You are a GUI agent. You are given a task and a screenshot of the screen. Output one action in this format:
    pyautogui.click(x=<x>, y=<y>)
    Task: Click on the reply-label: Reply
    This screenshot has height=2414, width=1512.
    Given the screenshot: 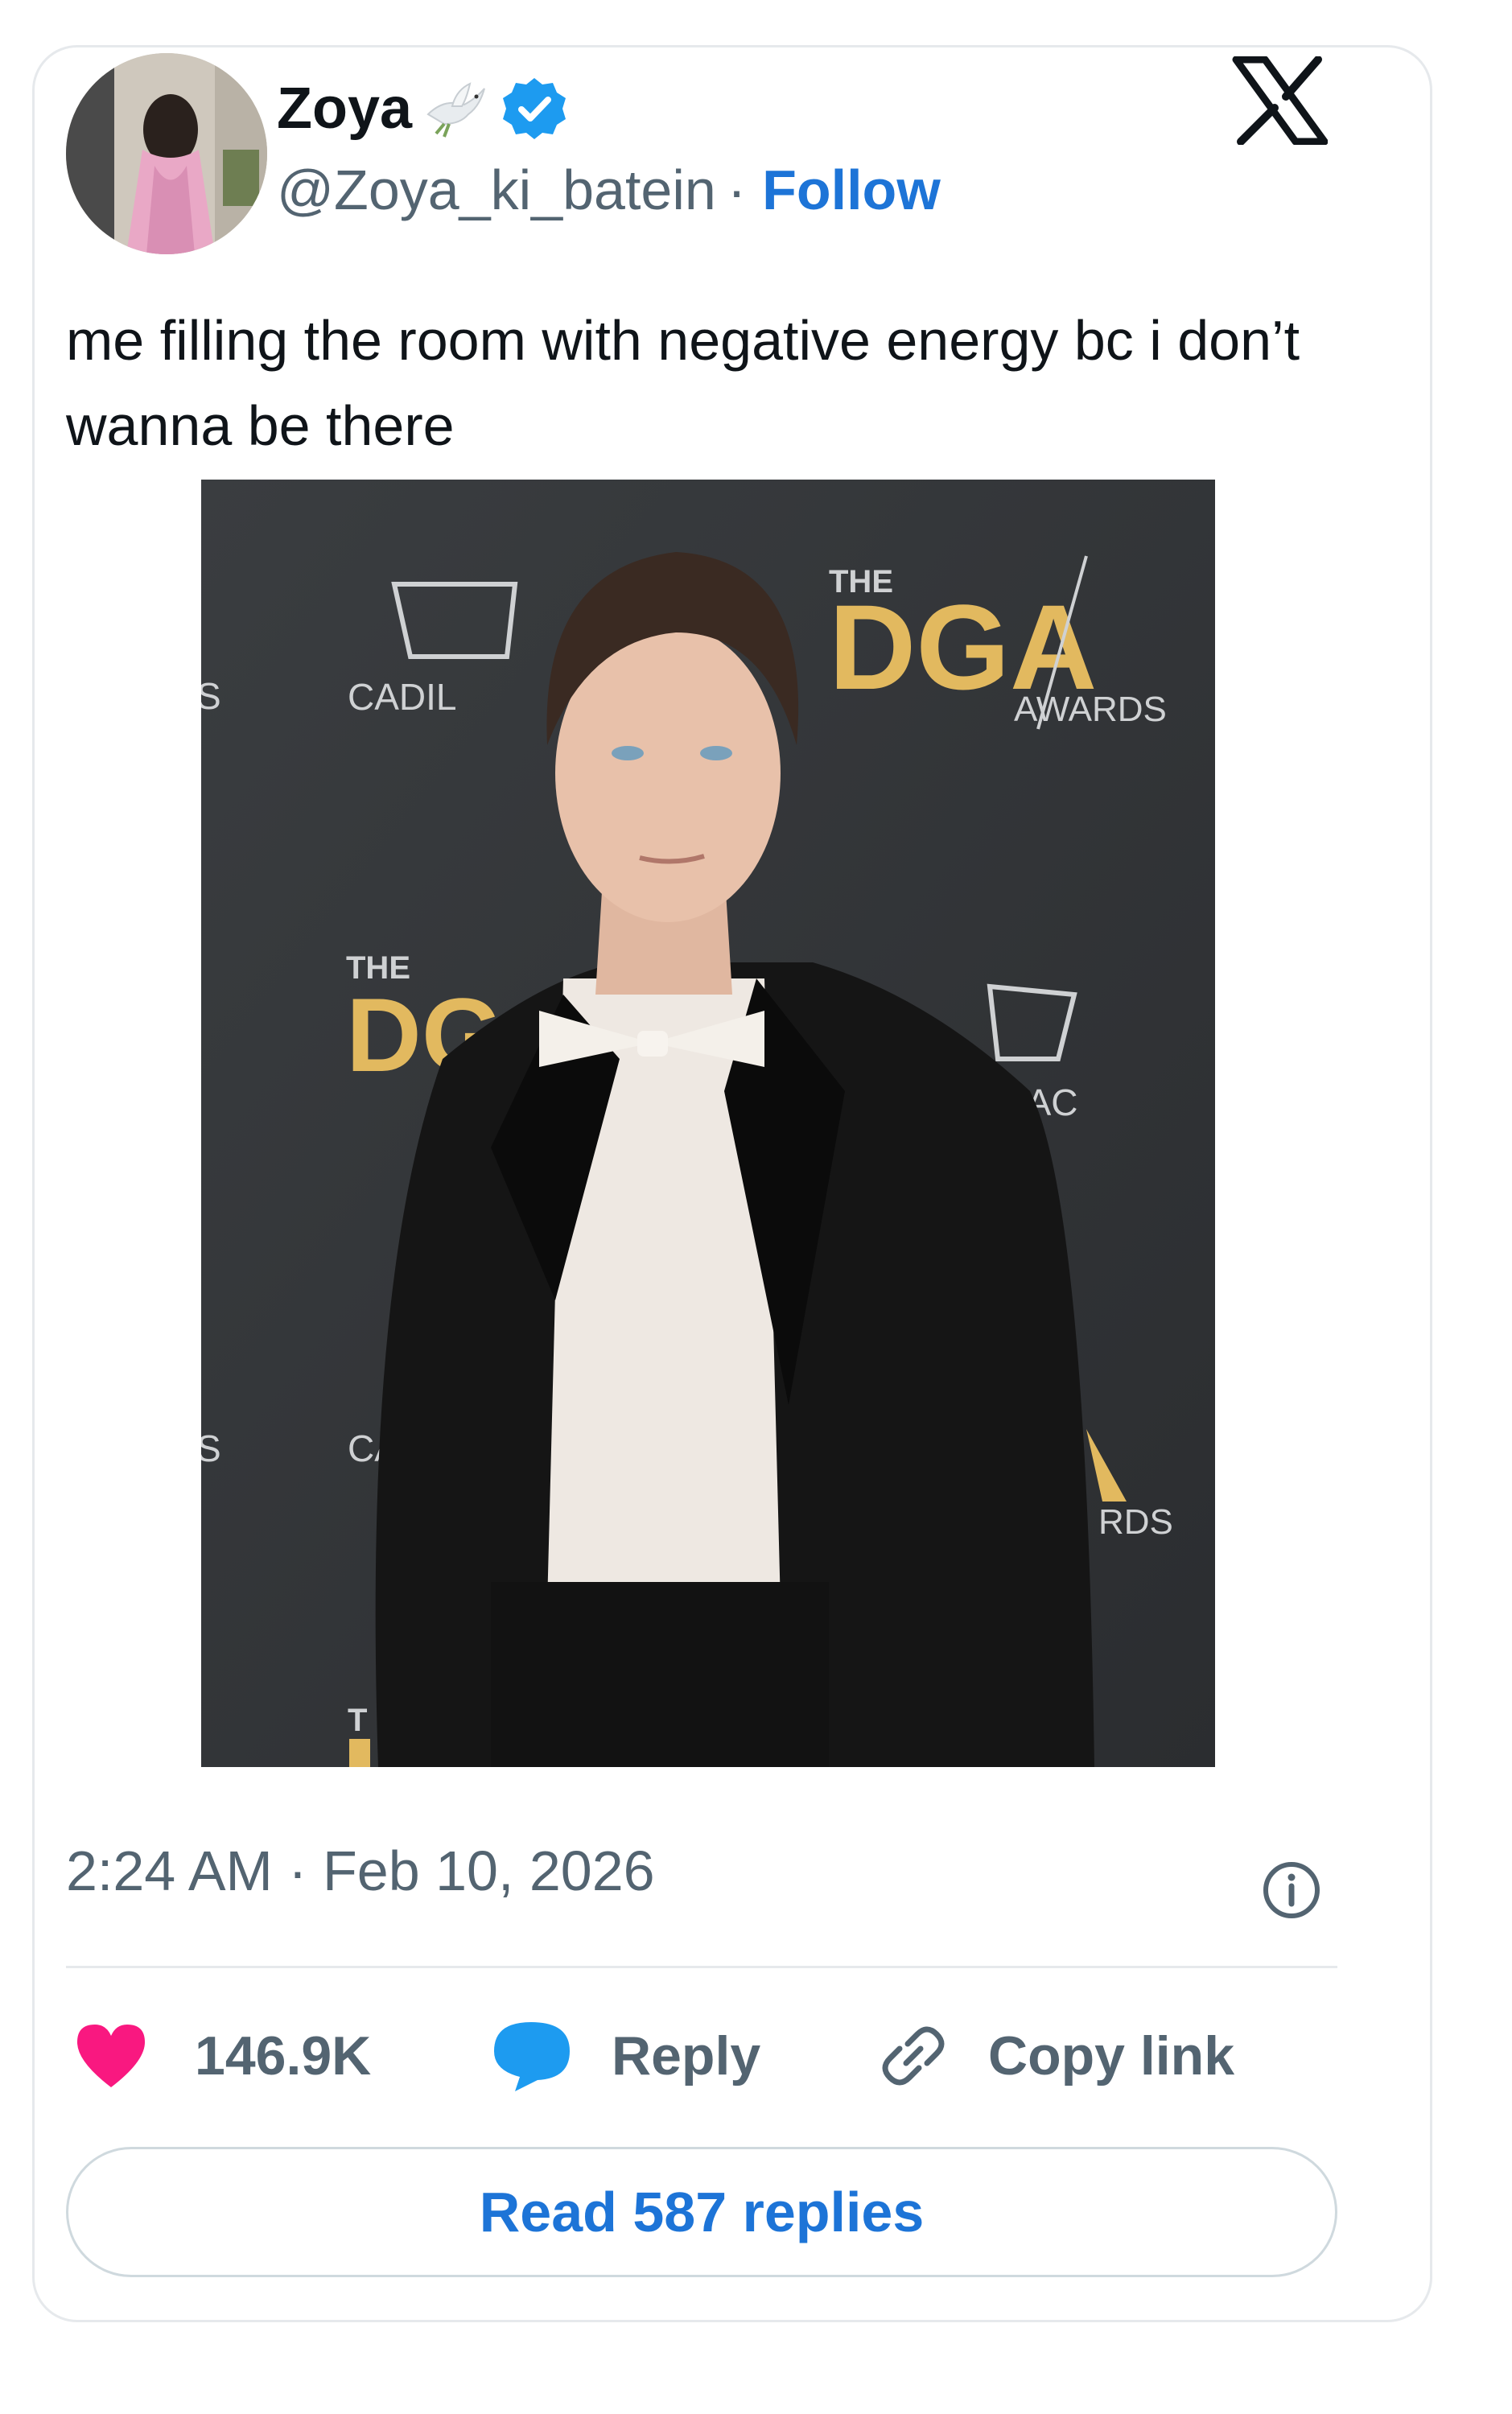 What is the action you would take?
    pyautogui.click(x=686, y=2056)
    